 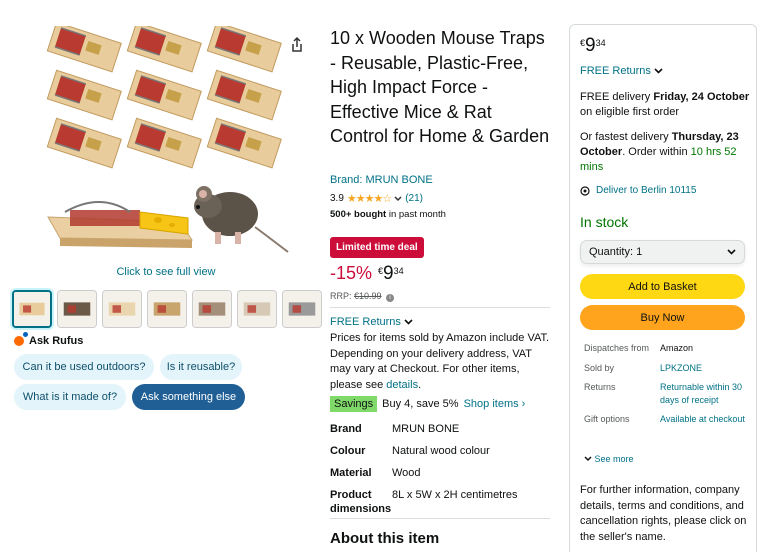 What do you see at coordinates (420, 384) in the screenshot?
I see `vat-text-end: .` at bounding box center [420, 384].